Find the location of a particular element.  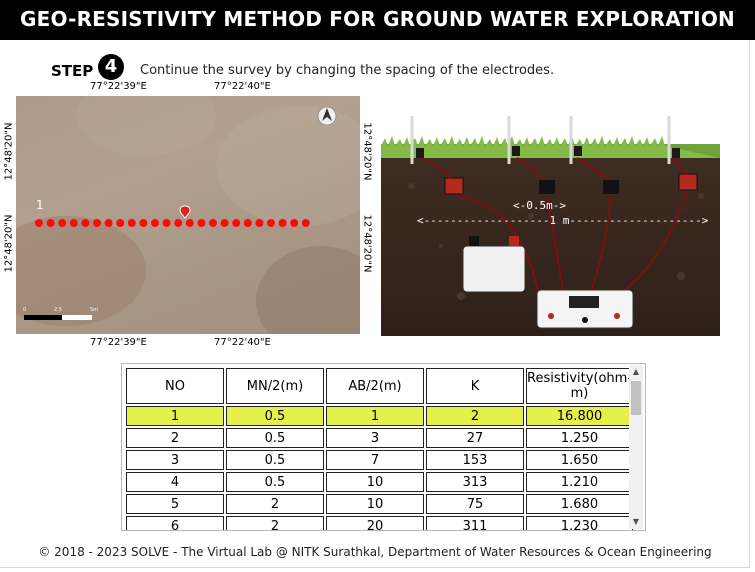

table-row: 6 2 20 311 1.230 is located at coordinates (380, 523).